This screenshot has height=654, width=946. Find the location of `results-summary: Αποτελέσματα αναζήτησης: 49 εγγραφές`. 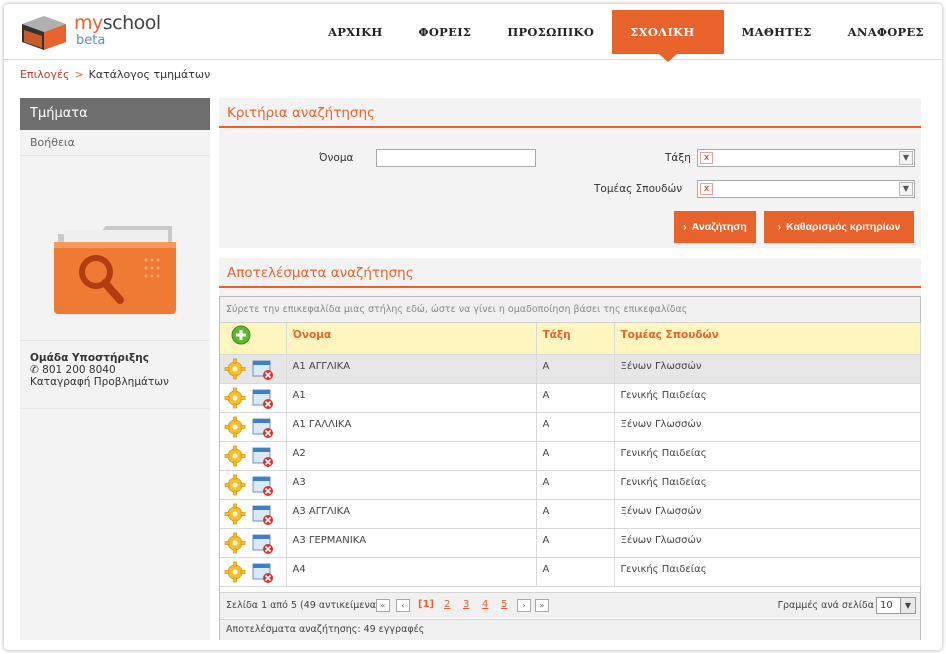

results-summary: Αποτελέσματα αναζήτησης: 49 εγγραφές is located at coordinates (570, 629).